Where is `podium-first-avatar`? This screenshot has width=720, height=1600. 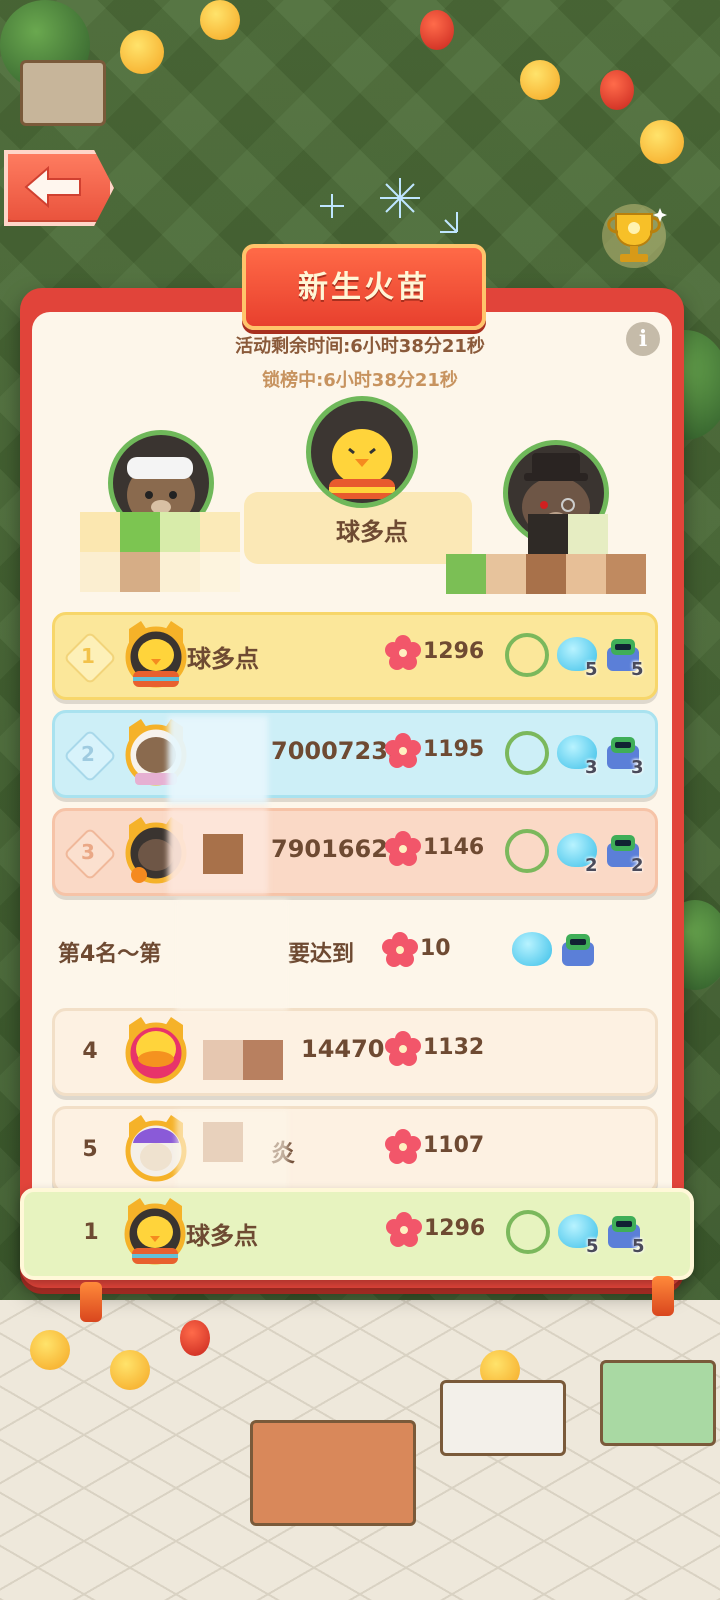 podium-first-avatar is located at coordinates (362, 452).